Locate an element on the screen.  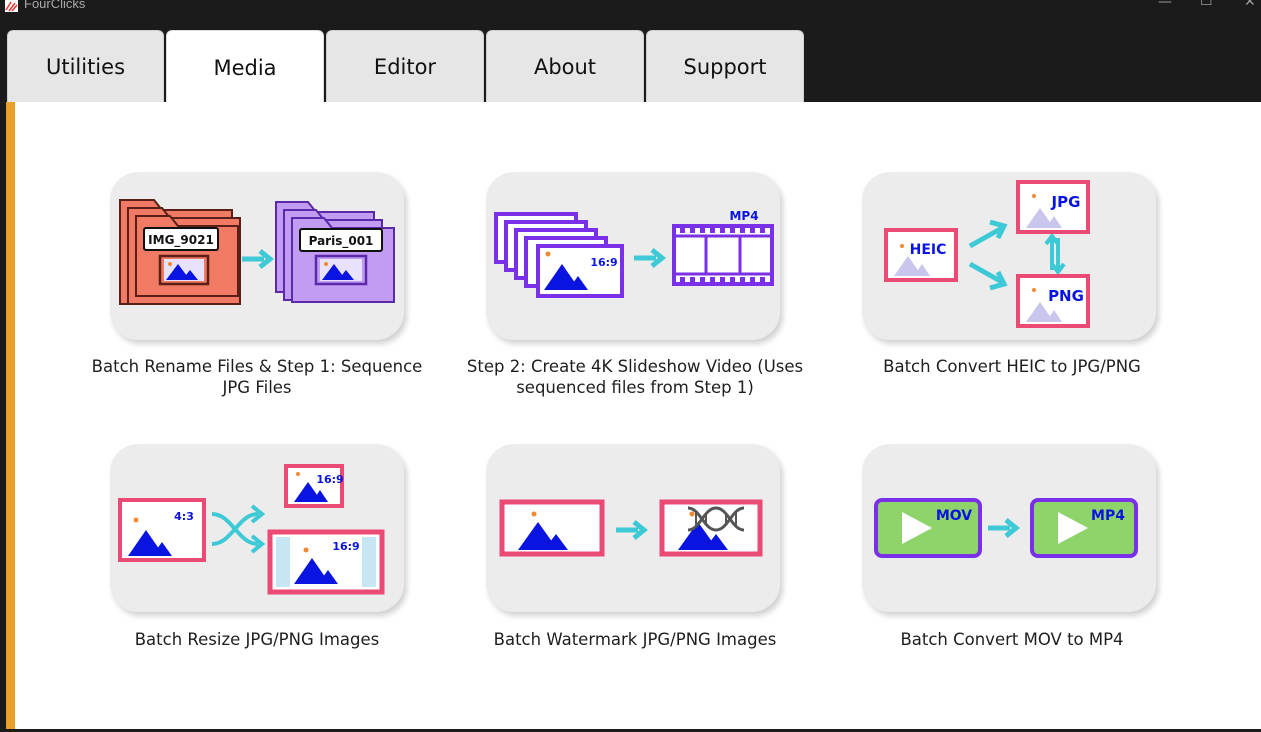
png-text: PNG is located at coordinates (1066, 296).